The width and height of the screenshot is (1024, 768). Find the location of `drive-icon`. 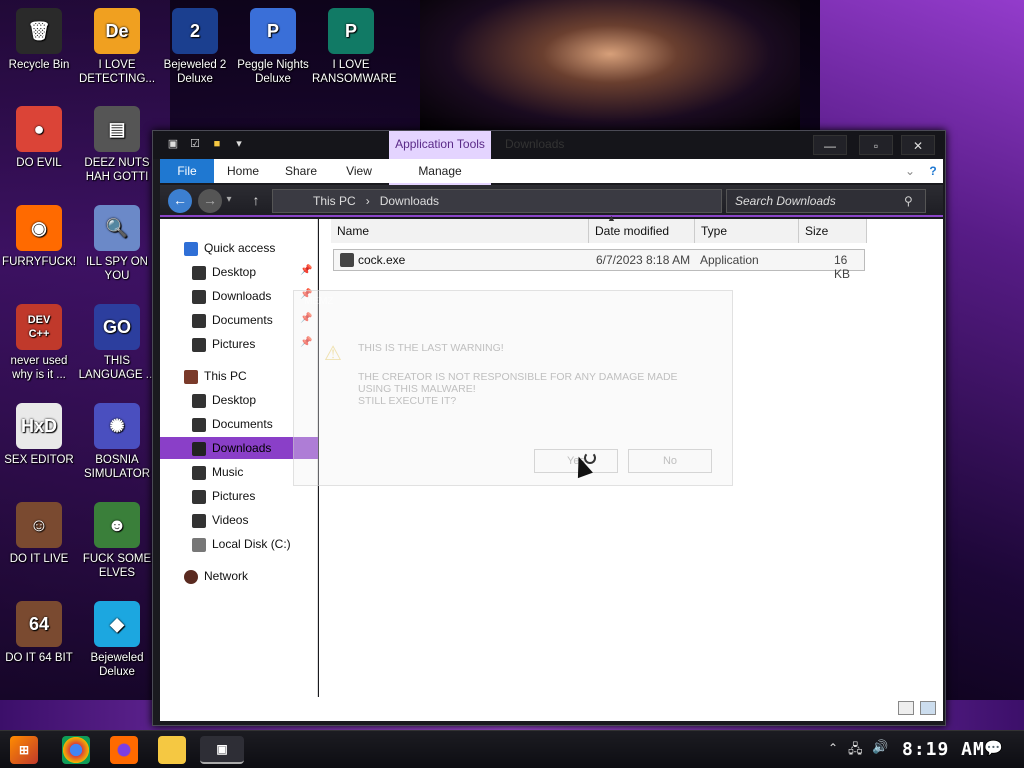

drive-icon is located at coordinates (199, 544).